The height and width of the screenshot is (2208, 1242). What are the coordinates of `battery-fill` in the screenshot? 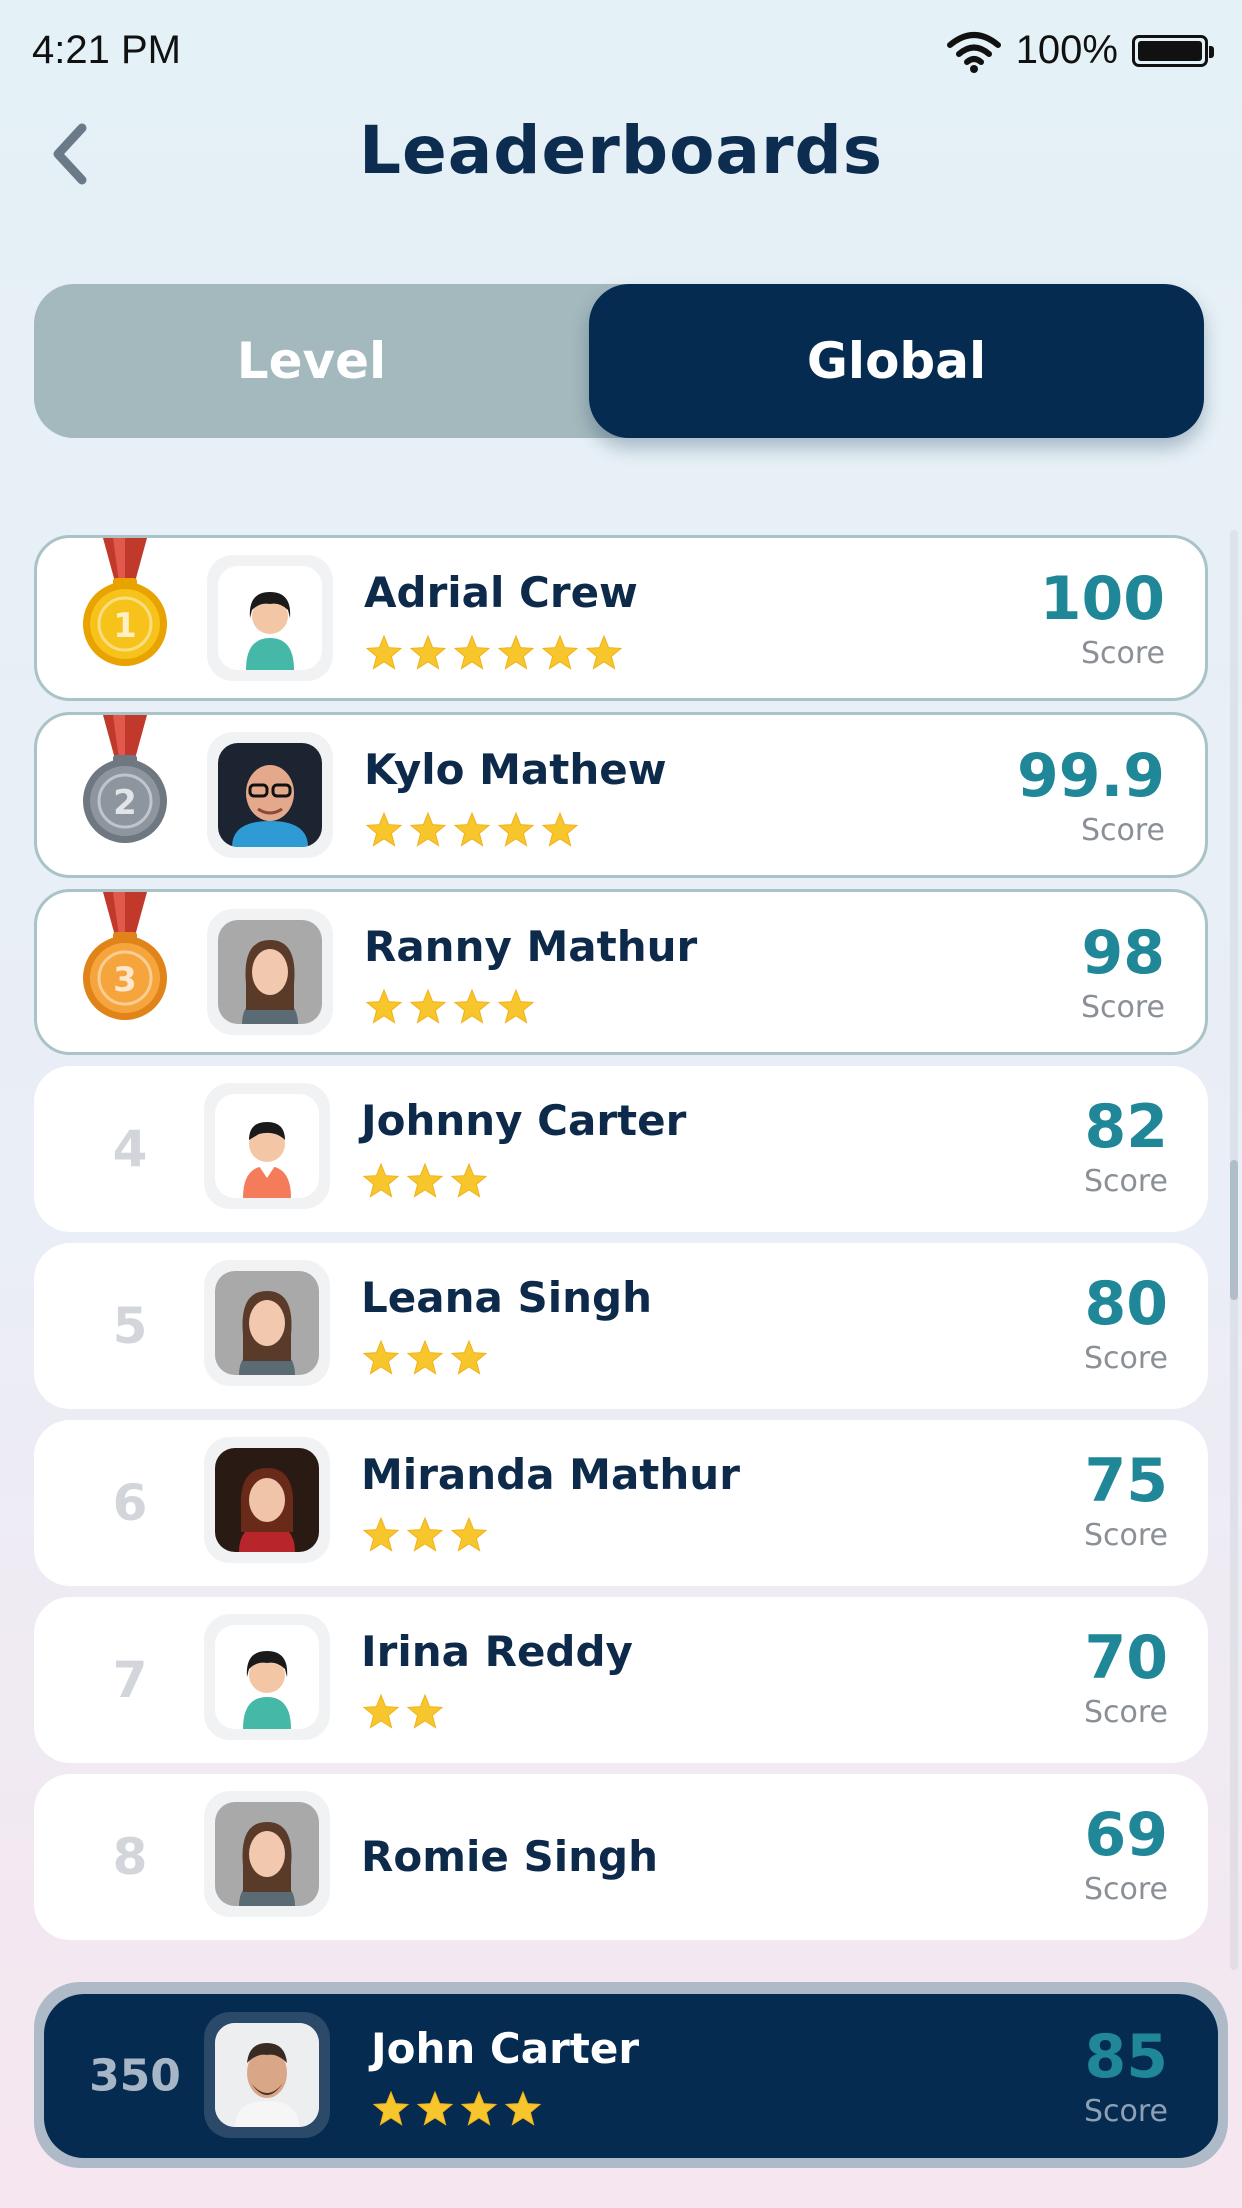 It's located at (1170, 50).